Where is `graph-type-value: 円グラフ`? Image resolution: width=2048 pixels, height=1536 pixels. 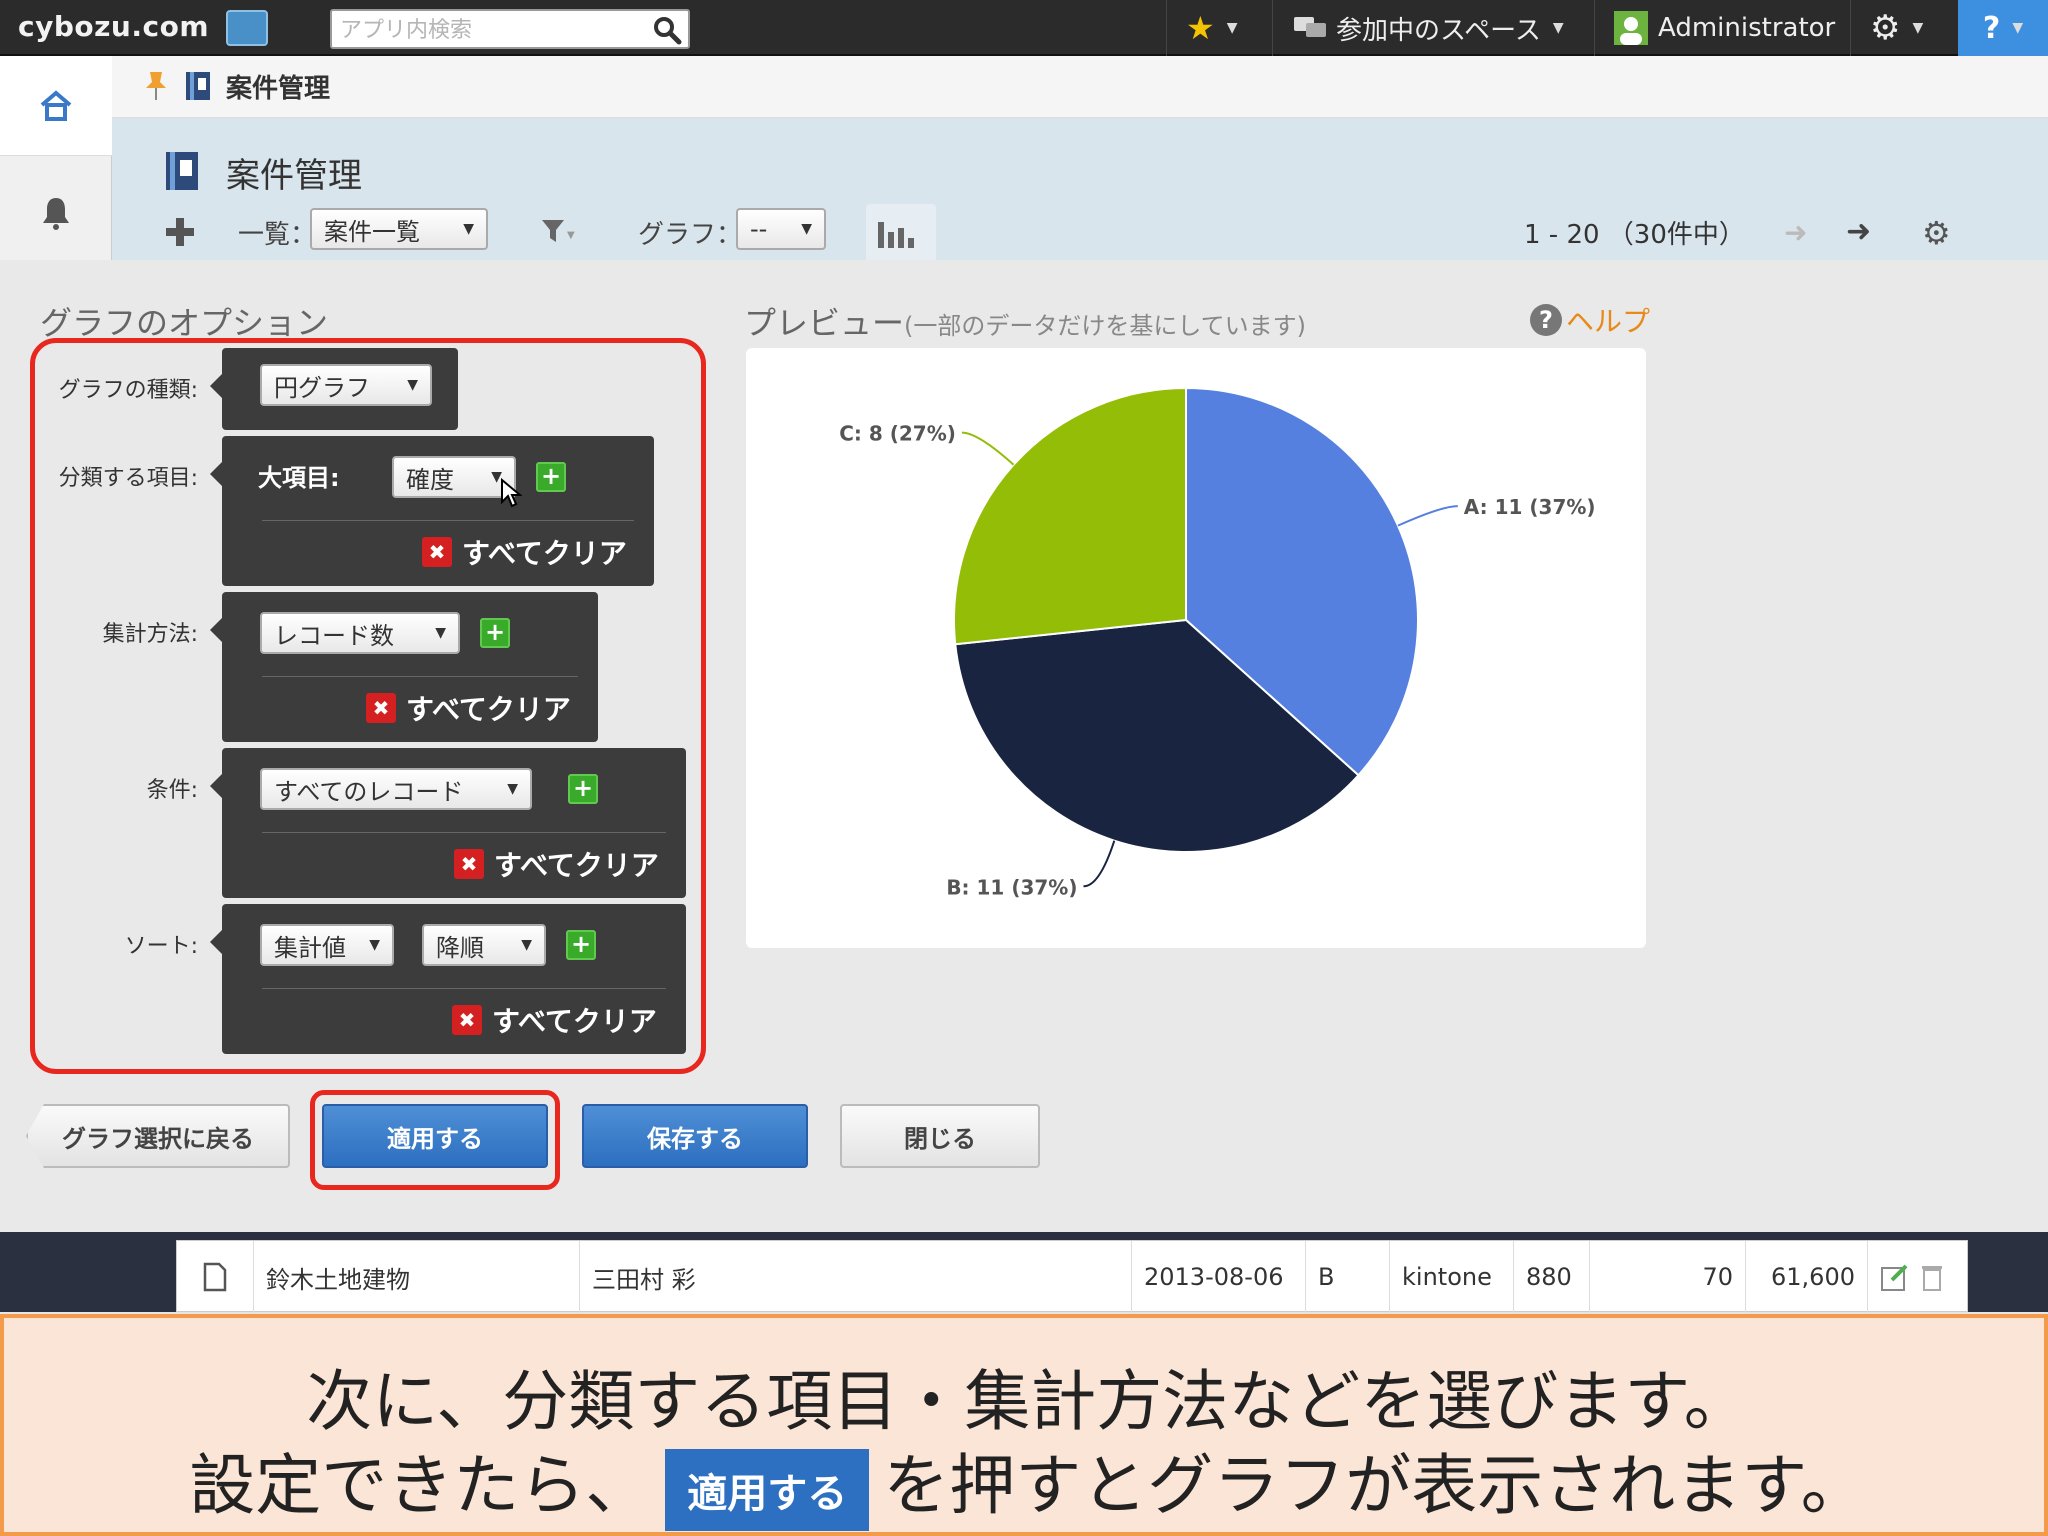 graph-type-value: 円グラフ is located at coordinates (322, 387).